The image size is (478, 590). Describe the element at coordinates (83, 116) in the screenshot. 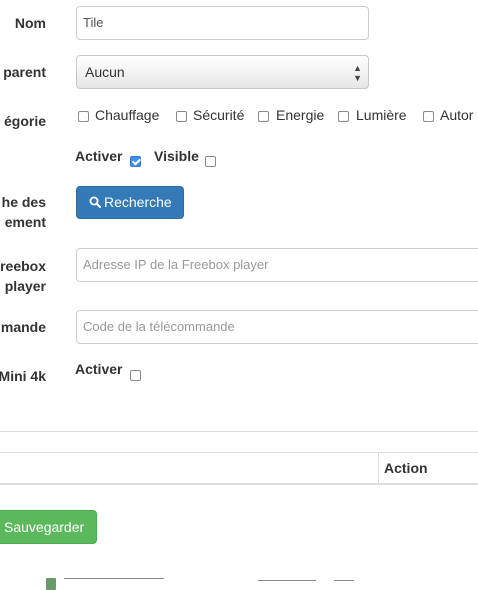

I see `category-checkbox-chauffage` at that location.